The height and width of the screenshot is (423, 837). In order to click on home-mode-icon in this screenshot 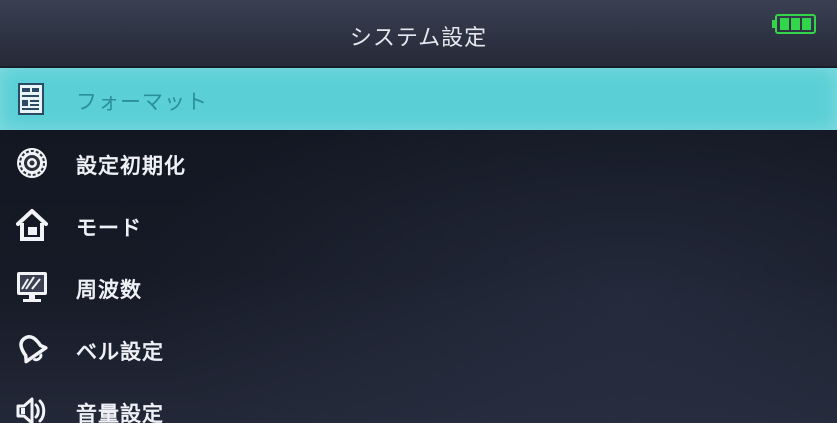, I will do `click(32, 225)`.